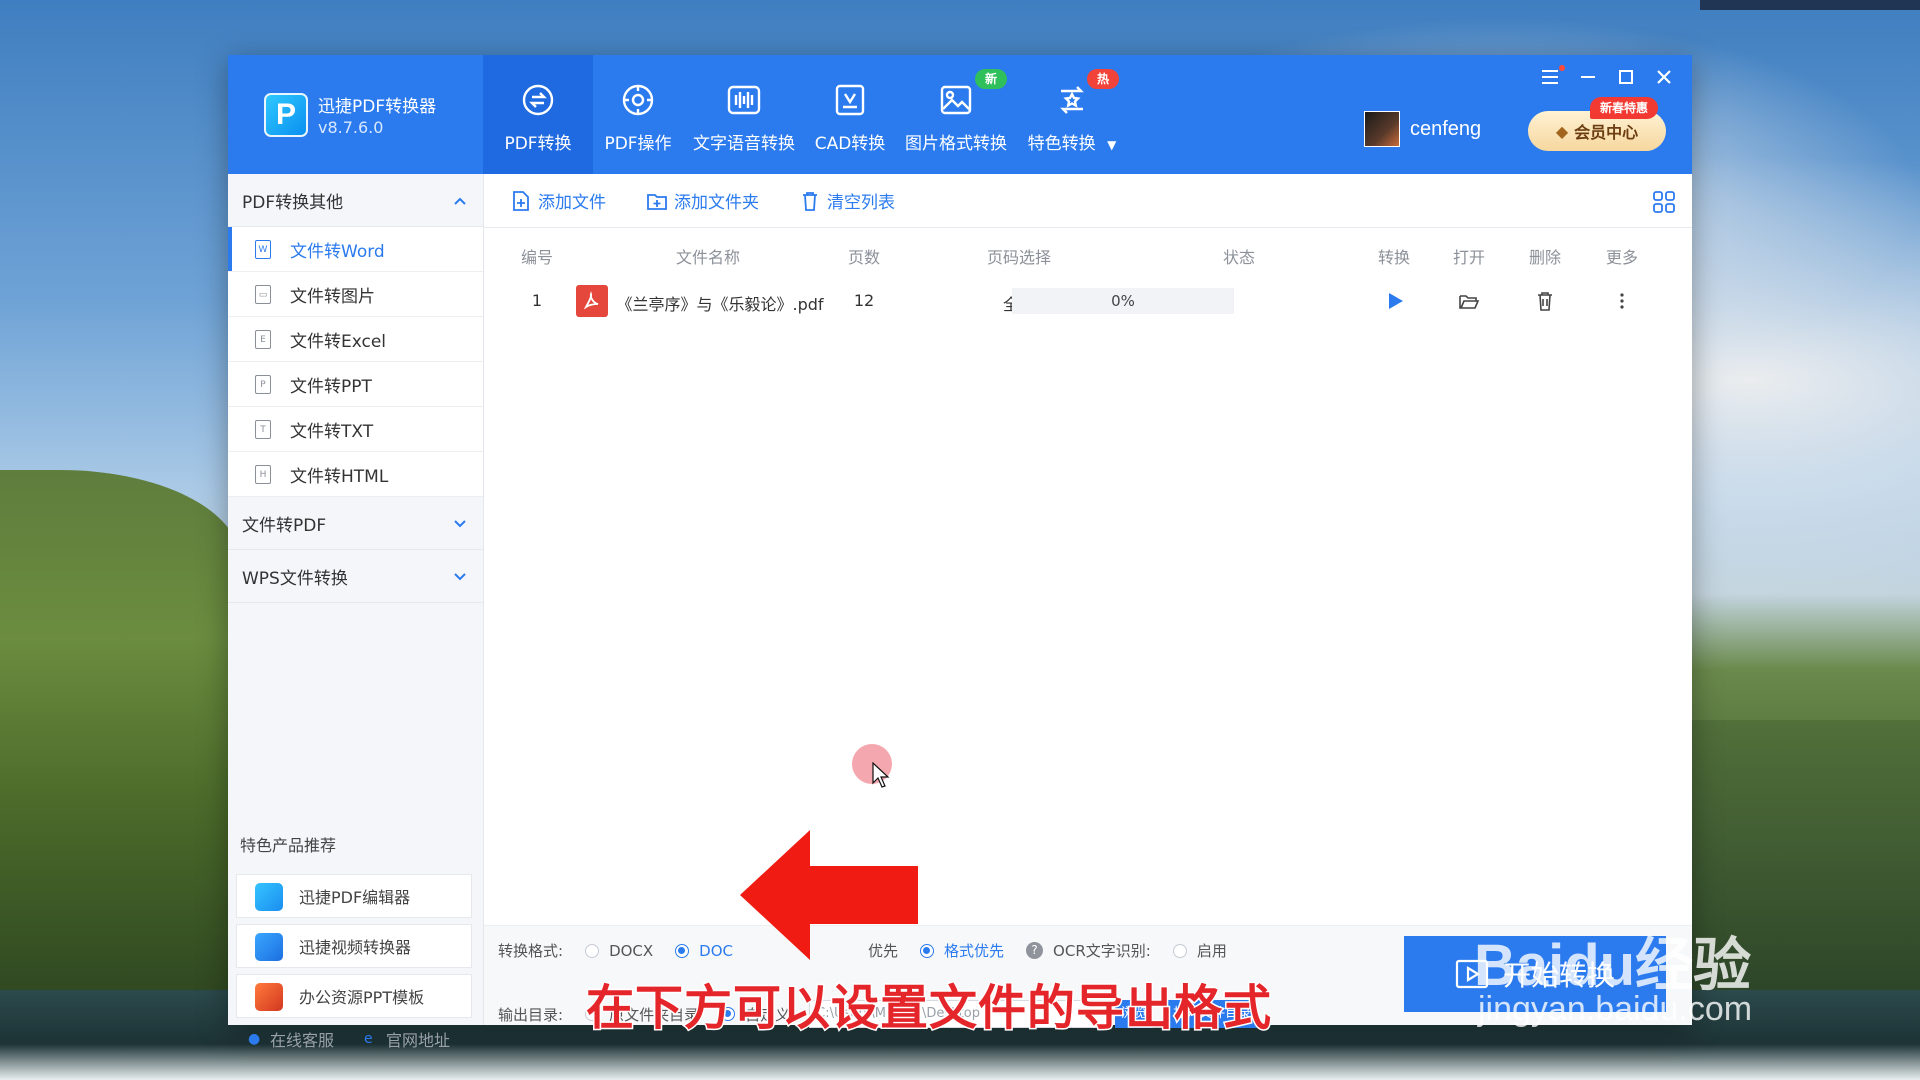 The image size is (1920, 1080). Describe the element at coordinates (1624, 108) in the screenshot. I see `promo-badge: 新春特惠` at that location.